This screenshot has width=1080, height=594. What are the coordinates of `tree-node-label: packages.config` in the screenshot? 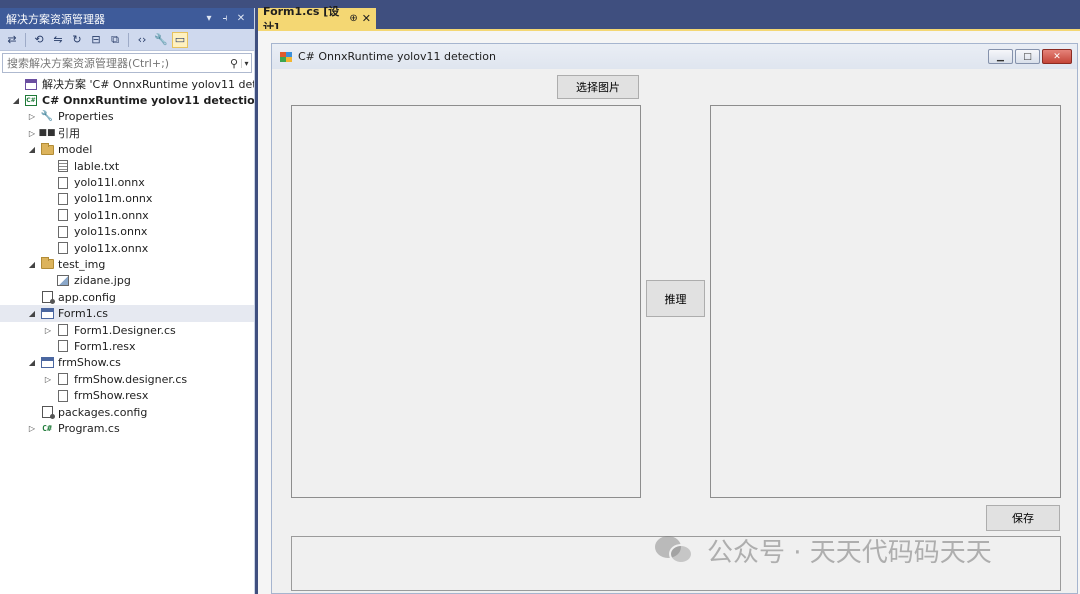 It's located at (103, 412).